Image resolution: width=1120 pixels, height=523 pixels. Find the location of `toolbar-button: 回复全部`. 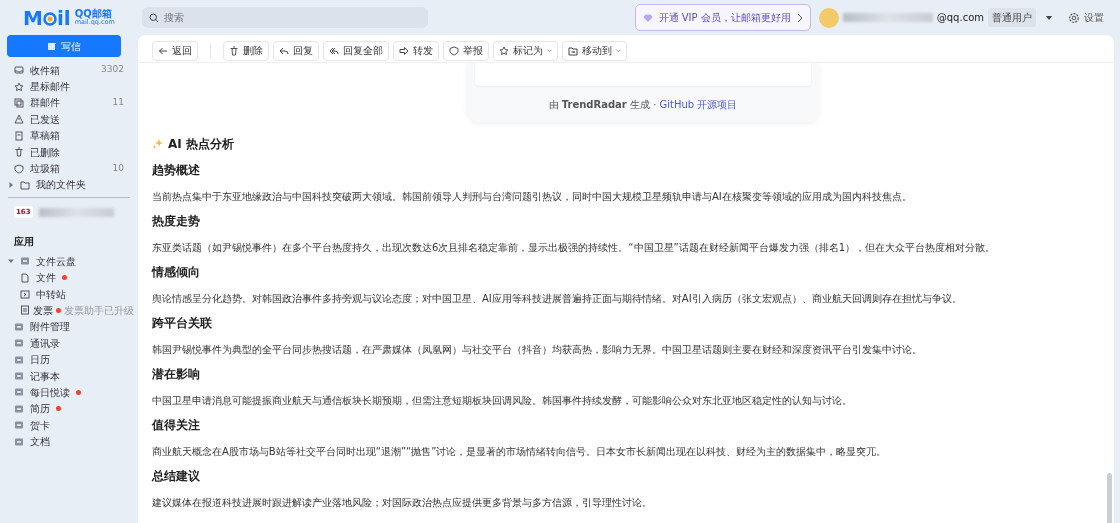

toolbar-button: 回复全部 is located at coordinates (356, 50).